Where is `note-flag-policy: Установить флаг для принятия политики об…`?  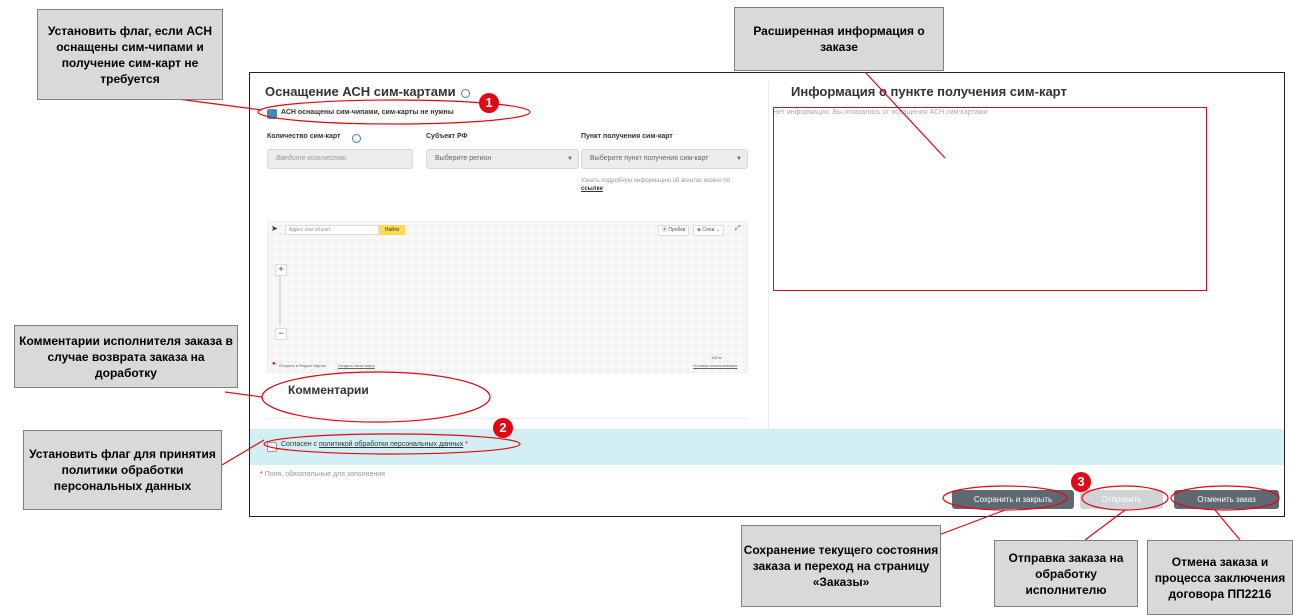 note-flag-policy: Установить флаг для принятия политики об… is located at coordinates (122, 470).